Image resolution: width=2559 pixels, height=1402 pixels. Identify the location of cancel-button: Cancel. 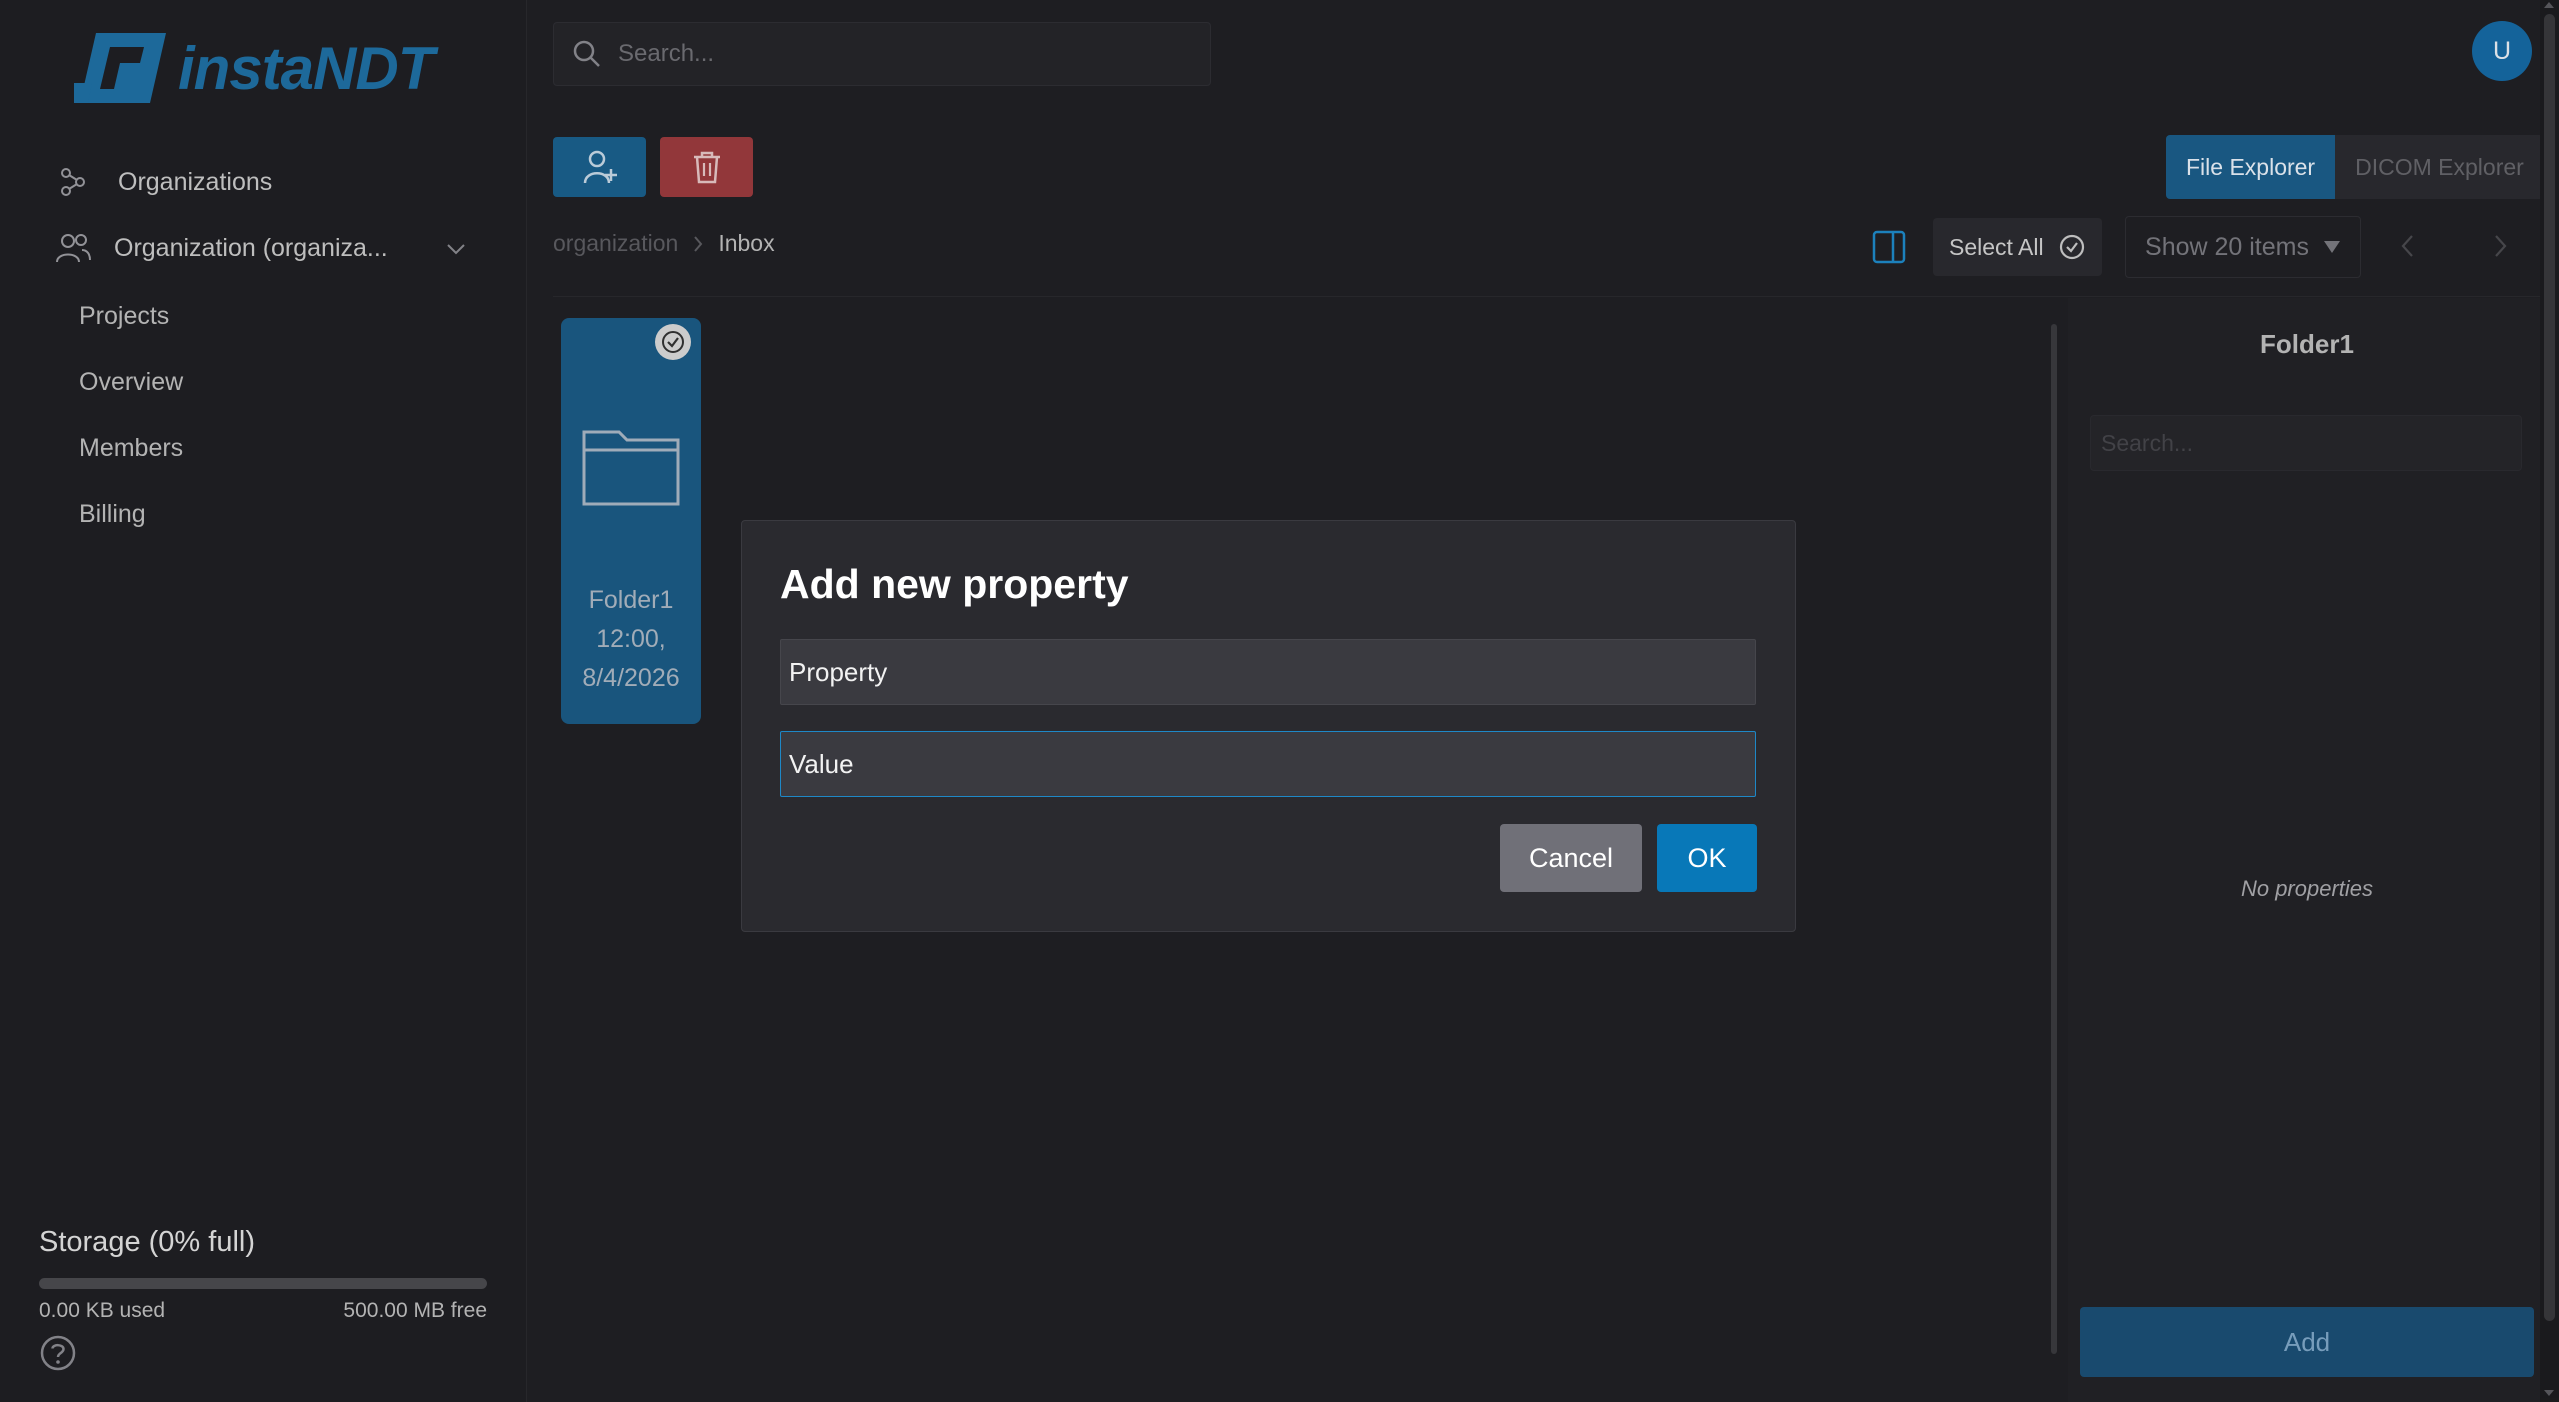
(1571, 858).